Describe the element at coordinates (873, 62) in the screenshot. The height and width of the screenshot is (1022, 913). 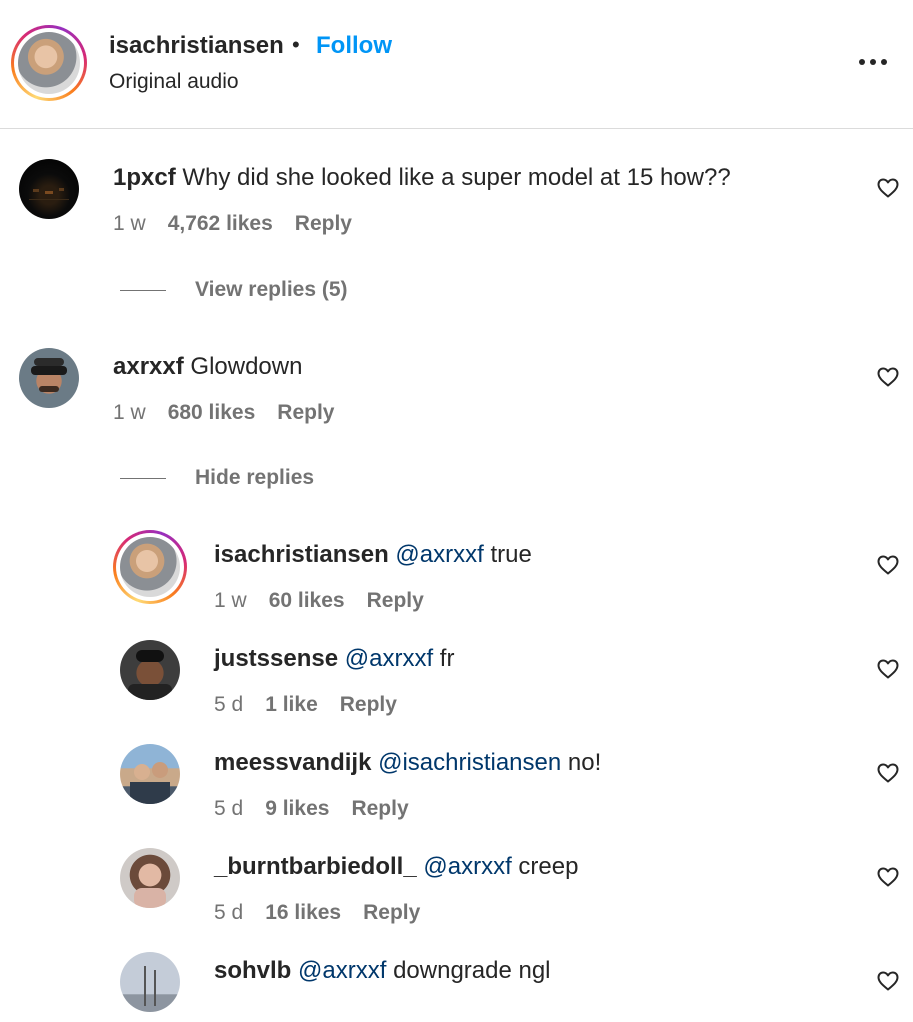
I see `more-icon` at that location.